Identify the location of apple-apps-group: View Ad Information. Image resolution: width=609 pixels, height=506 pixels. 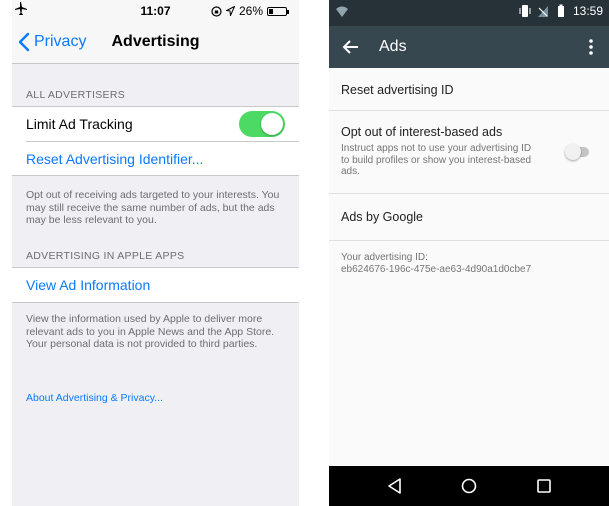
(155, 285).